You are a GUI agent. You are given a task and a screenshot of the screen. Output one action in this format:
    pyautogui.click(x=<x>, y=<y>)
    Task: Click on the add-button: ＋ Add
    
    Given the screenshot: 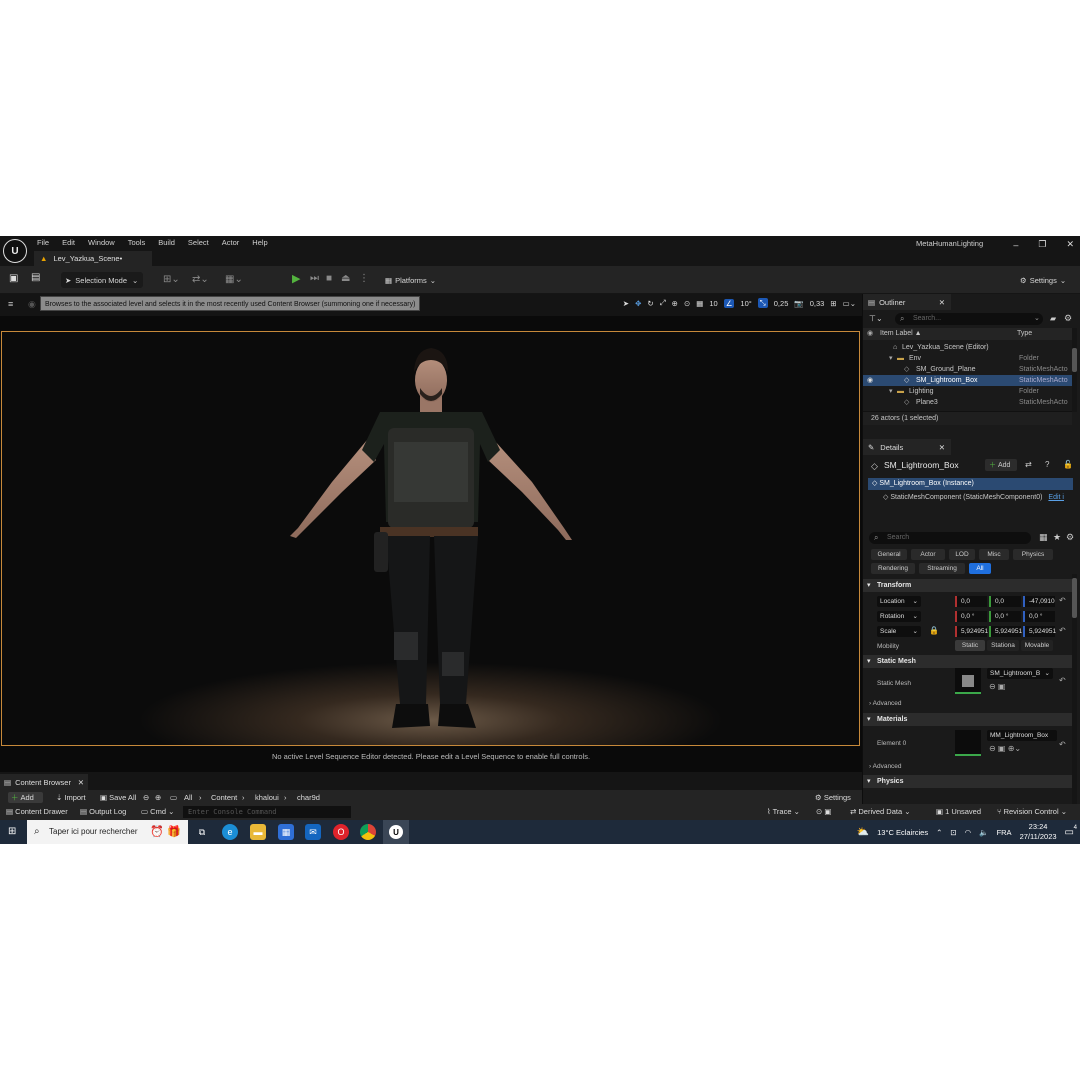 What is the action you would take?
    pyautogui.click(x=25, y=797)
    